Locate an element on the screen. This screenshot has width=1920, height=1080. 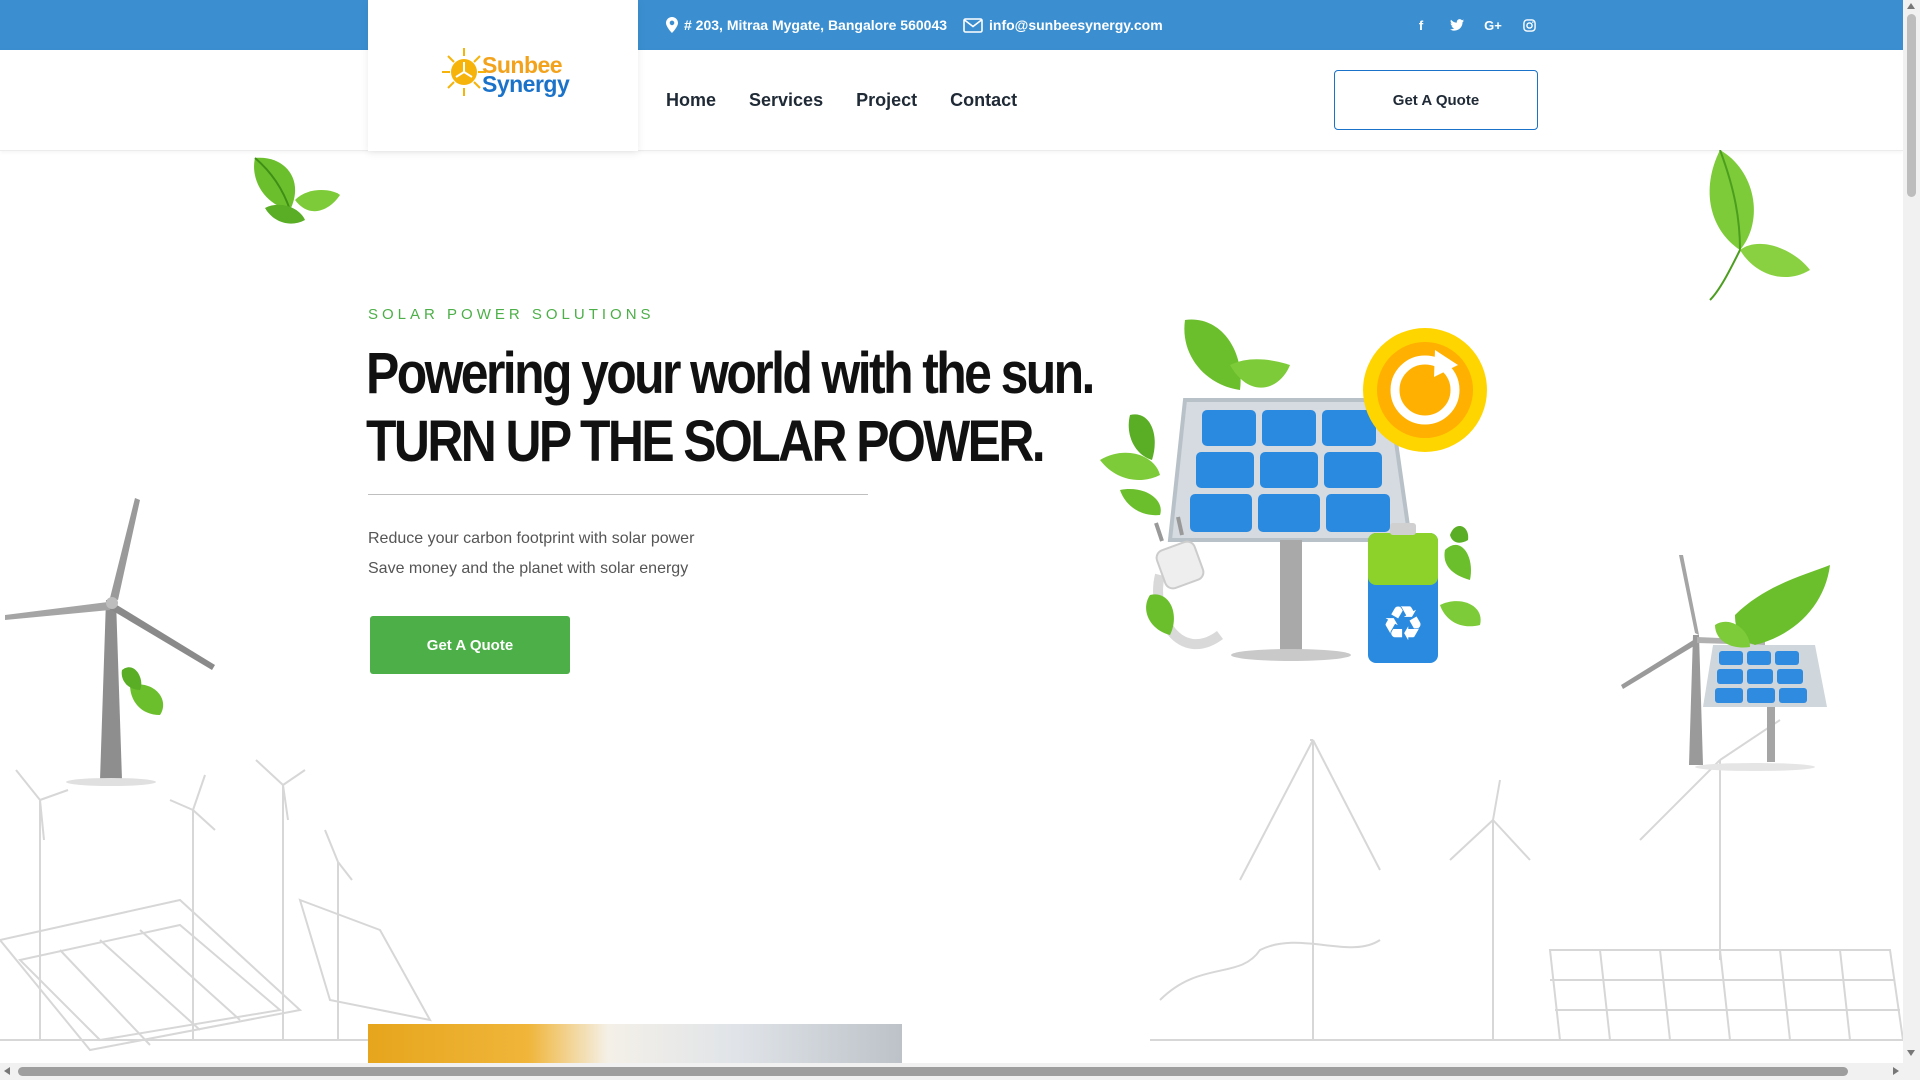
location-pin-icon is located at coordinates (672, 25).